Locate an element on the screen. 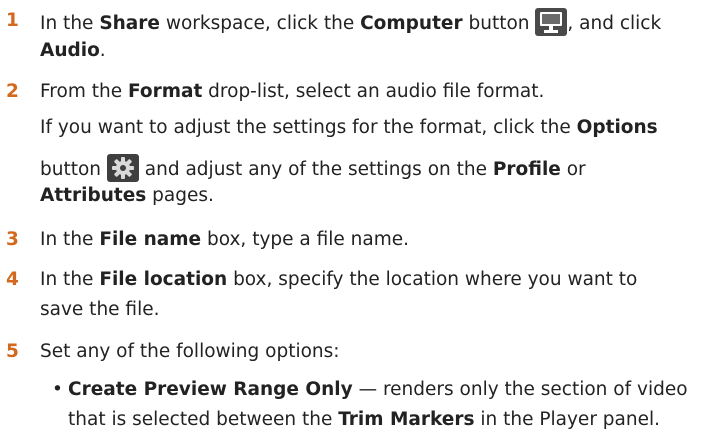 The height and width of the screenshot is (443, 716). computer-monitor-icon is located at coordinates (551, 22).